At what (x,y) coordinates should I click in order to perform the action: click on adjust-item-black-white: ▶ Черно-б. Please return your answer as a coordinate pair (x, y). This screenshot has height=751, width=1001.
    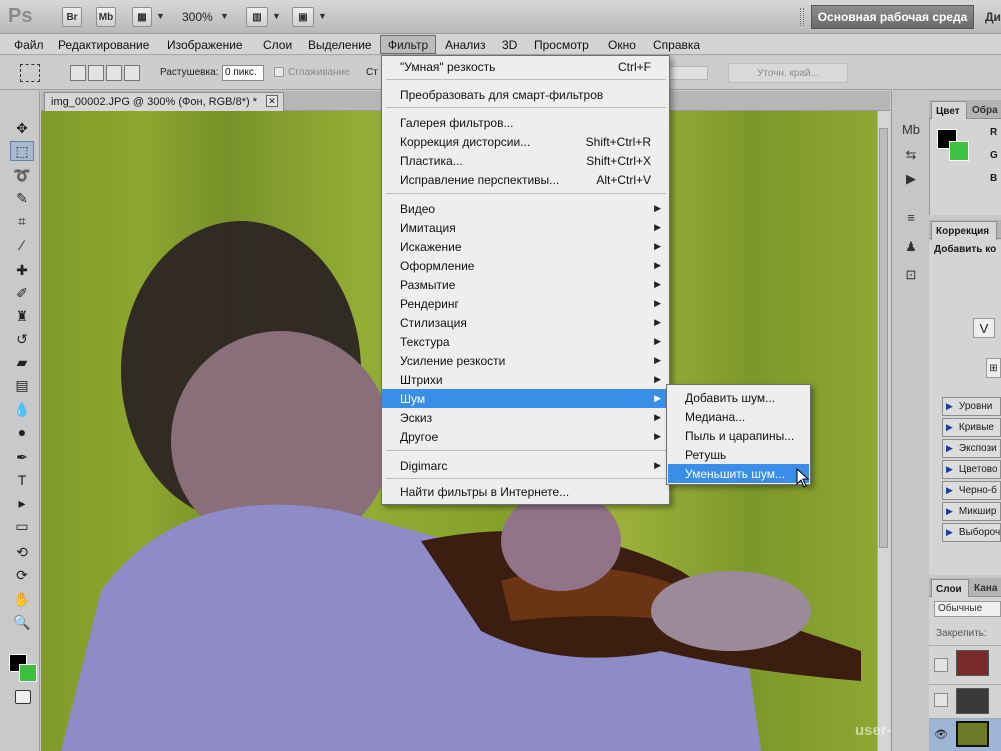
    Looking at the image, I should click on (971, 490).